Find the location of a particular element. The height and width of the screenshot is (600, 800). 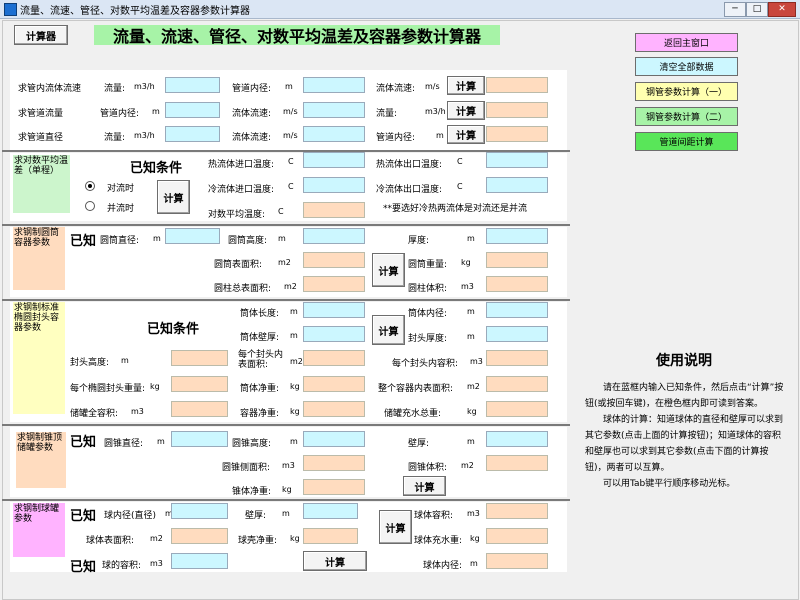

sphere-water-weight-unit: kg is located at coordinates (475, 538).